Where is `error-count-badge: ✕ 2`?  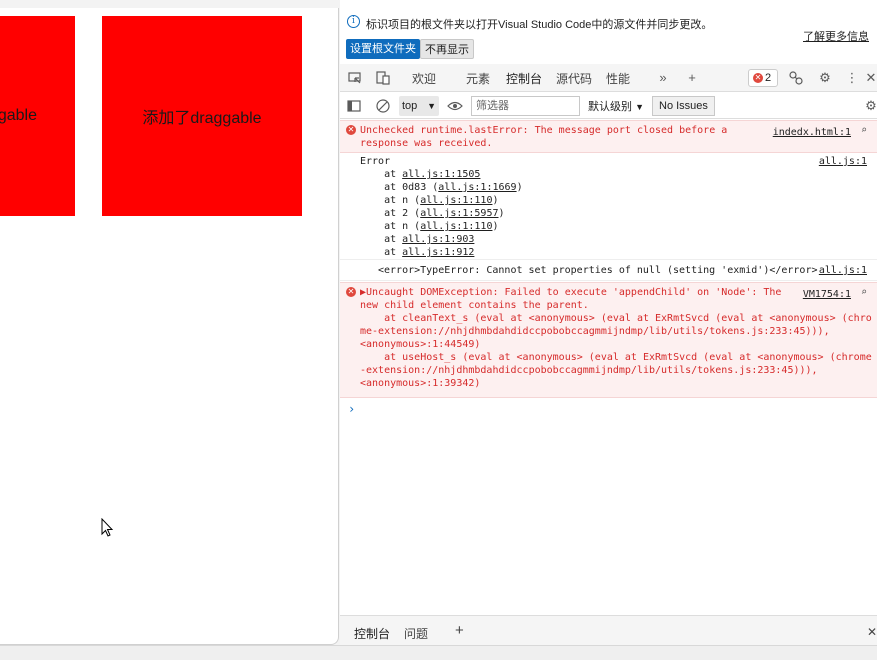
error-count-badge: ✕ 2 is located at coordinates (763, 78).